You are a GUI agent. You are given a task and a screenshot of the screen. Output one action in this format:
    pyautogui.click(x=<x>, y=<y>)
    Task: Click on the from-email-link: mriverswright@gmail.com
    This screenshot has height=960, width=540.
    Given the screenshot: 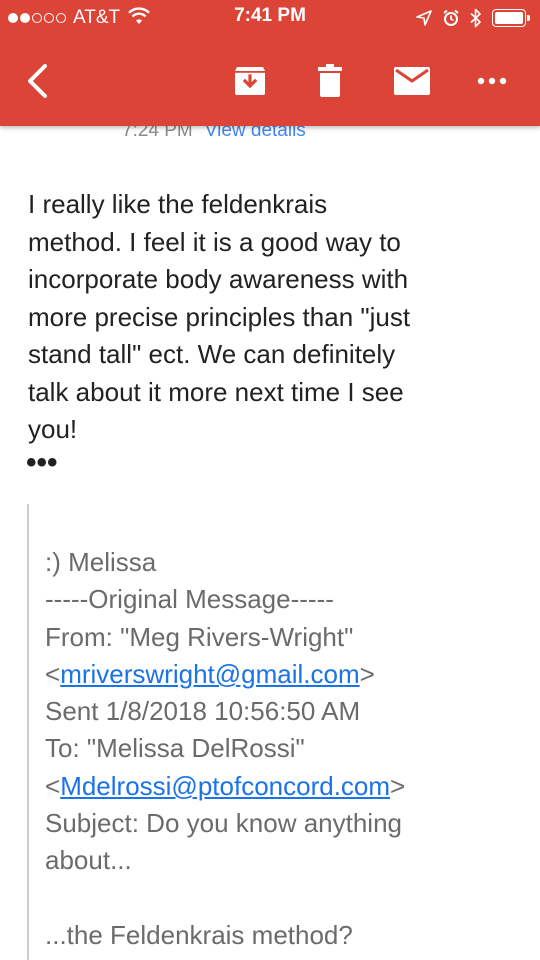 What is the action you would take?
    pyautogui.click(x=209, y=674)
    